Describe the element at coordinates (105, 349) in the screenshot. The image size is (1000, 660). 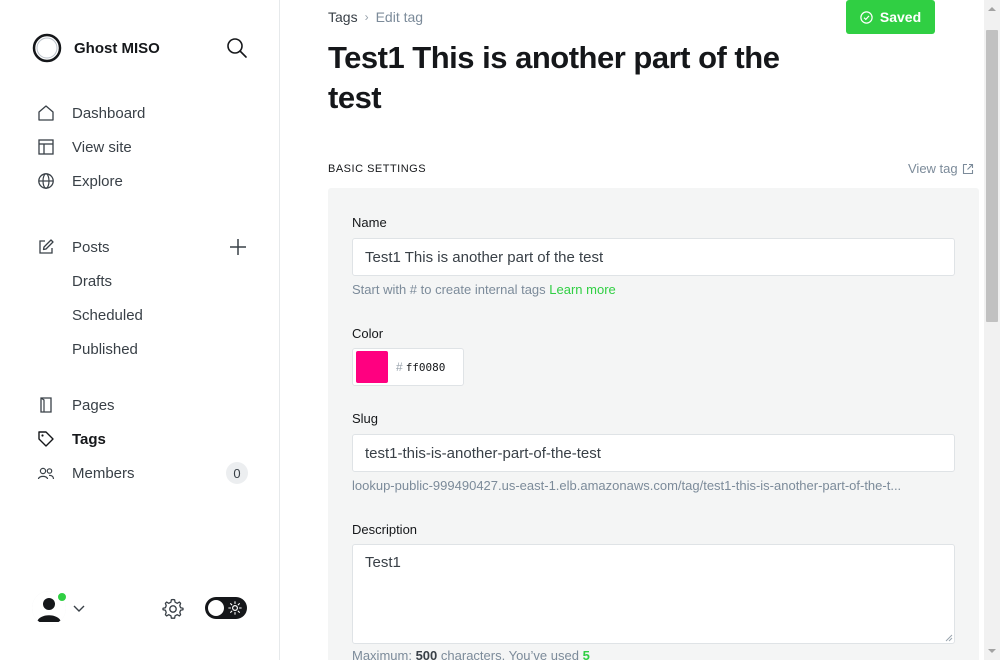
I see `nav-item-label: Published` at that location.